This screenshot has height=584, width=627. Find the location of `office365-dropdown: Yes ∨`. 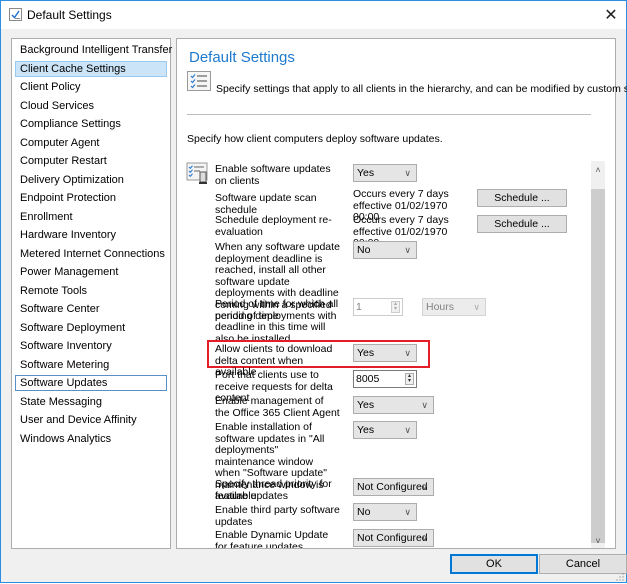

office365-dropdown: Yes ∨ is located at coordinates (393, 405).